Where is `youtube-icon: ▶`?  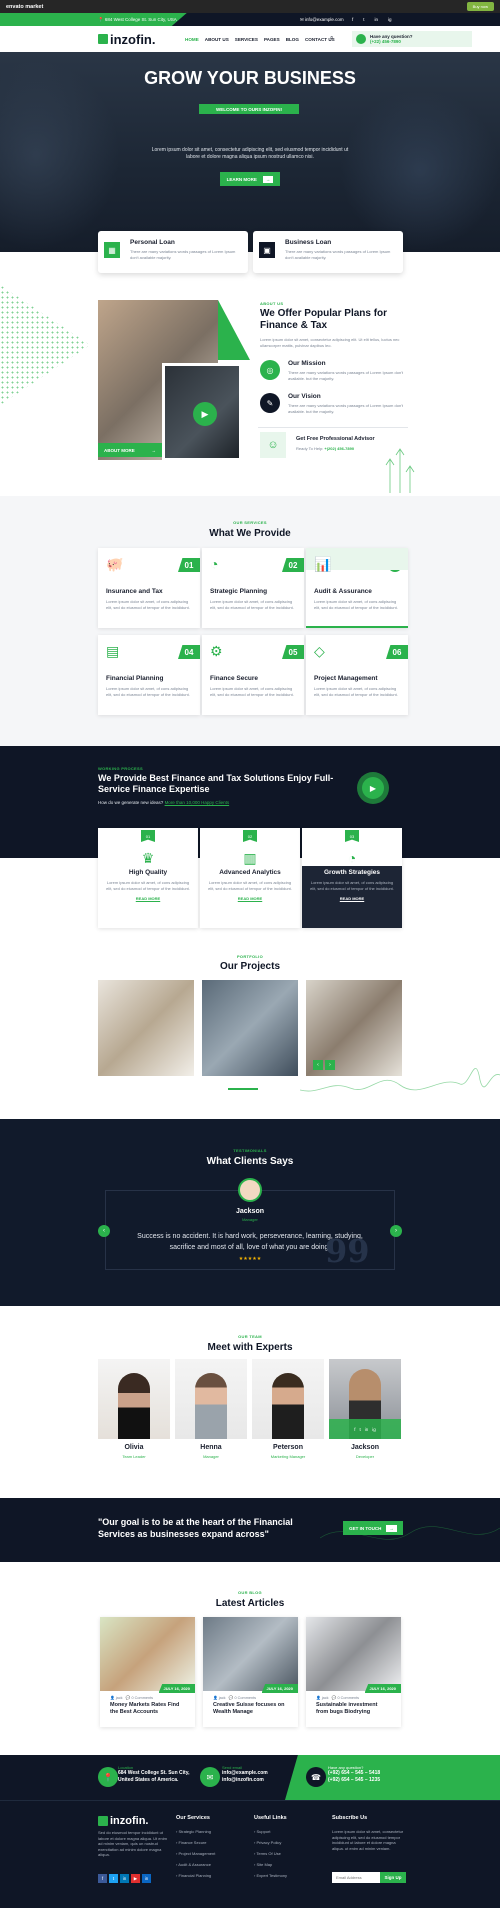
youtube-icon: ▶ is located at coordinates (135, 1878).